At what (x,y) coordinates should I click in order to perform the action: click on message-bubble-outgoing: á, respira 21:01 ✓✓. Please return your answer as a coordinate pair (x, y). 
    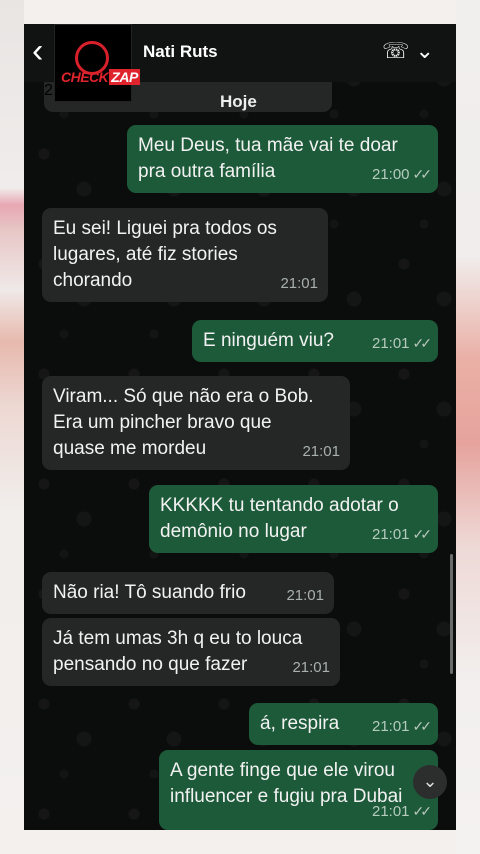
    Looking at the image, I should click on (343, 724).